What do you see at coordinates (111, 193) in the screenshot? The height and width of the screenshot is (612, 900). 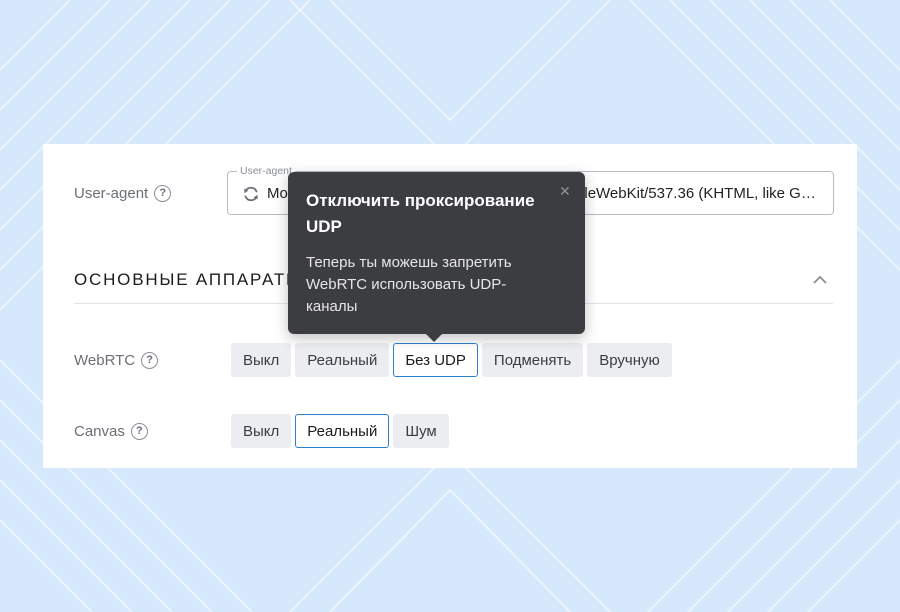 I see `user-agent-label: User-agent` at bounding box center [111, 193].